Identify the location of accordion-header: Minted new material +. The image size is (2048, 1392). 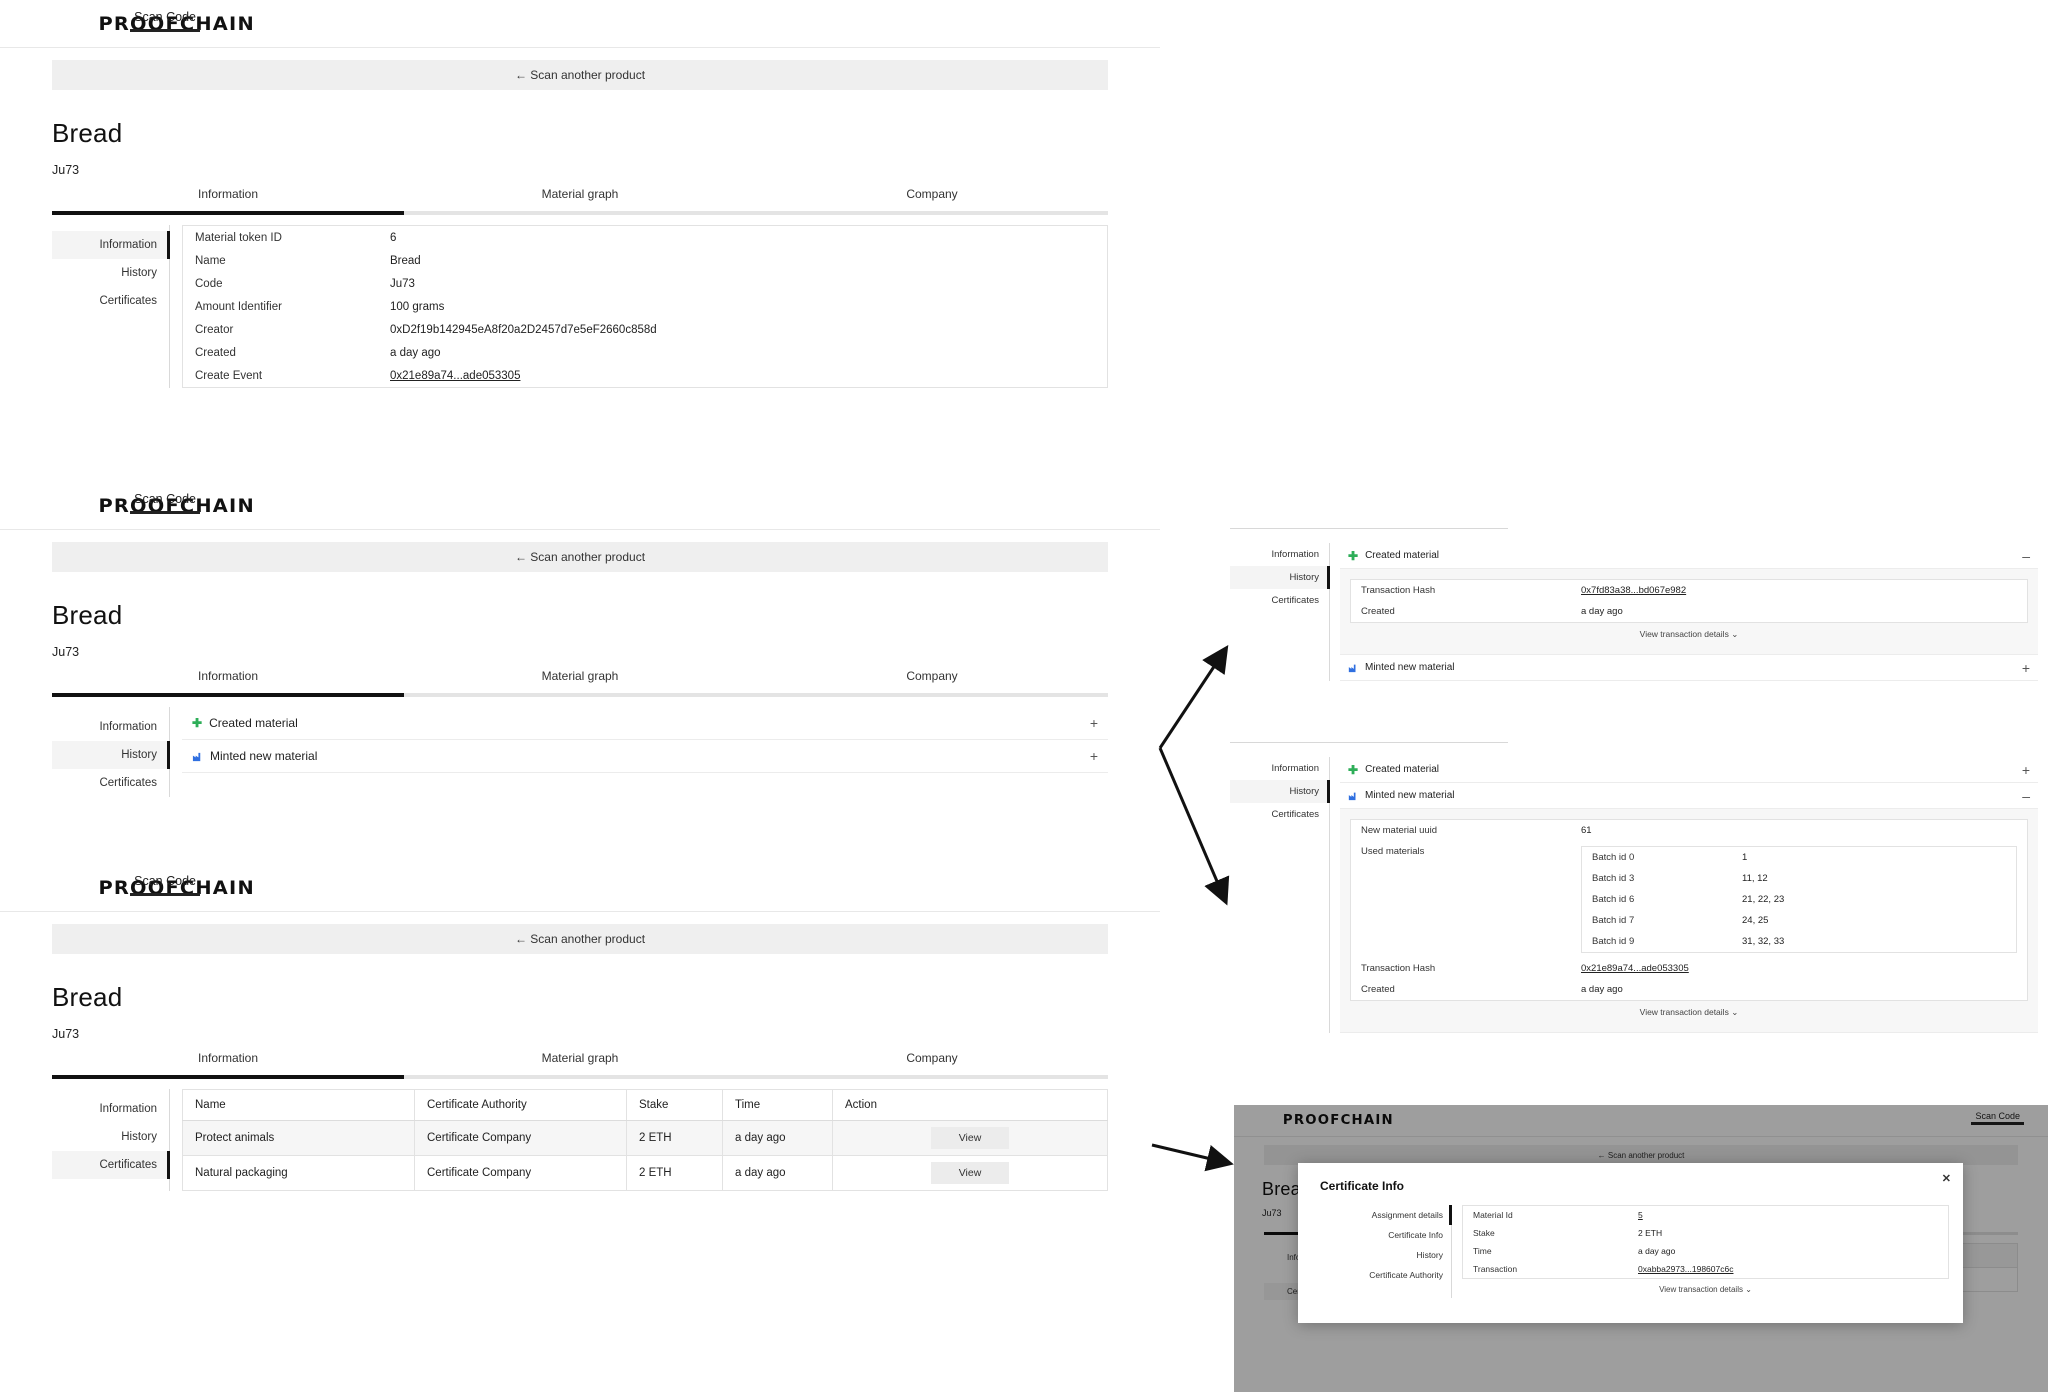
(645, 756).